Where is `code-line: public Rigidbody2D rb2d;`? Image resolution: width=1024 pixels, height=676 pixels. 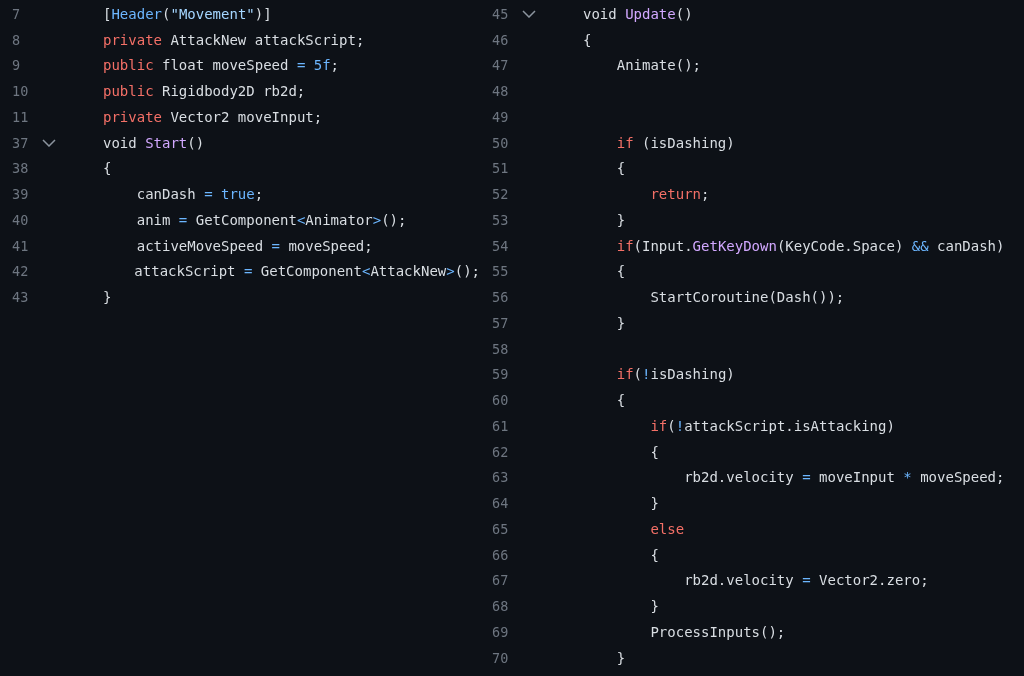
code-line: public Rigidbody2D rb2d; is located at coordinates (204, 91).